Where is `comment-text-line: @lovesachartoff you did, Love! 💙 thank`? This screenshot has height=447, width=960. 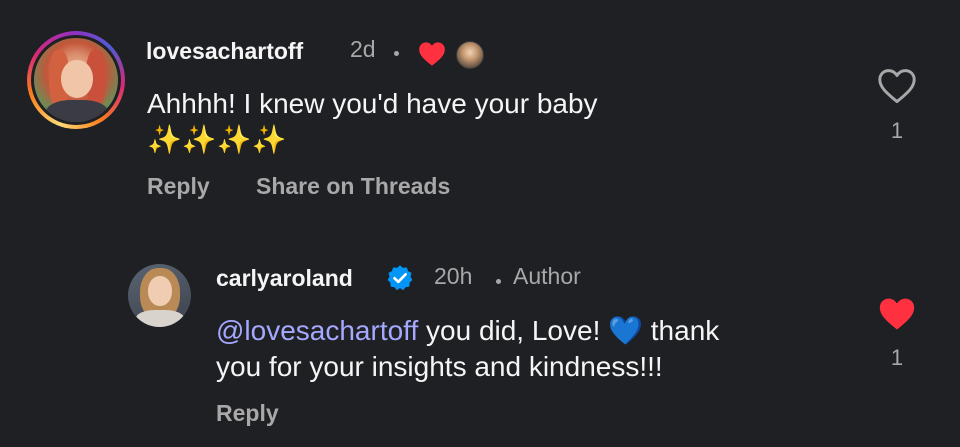
comment-text-line: @lovesachartoff you did, Love! 💙 thank is located at coordinates (536, 331).